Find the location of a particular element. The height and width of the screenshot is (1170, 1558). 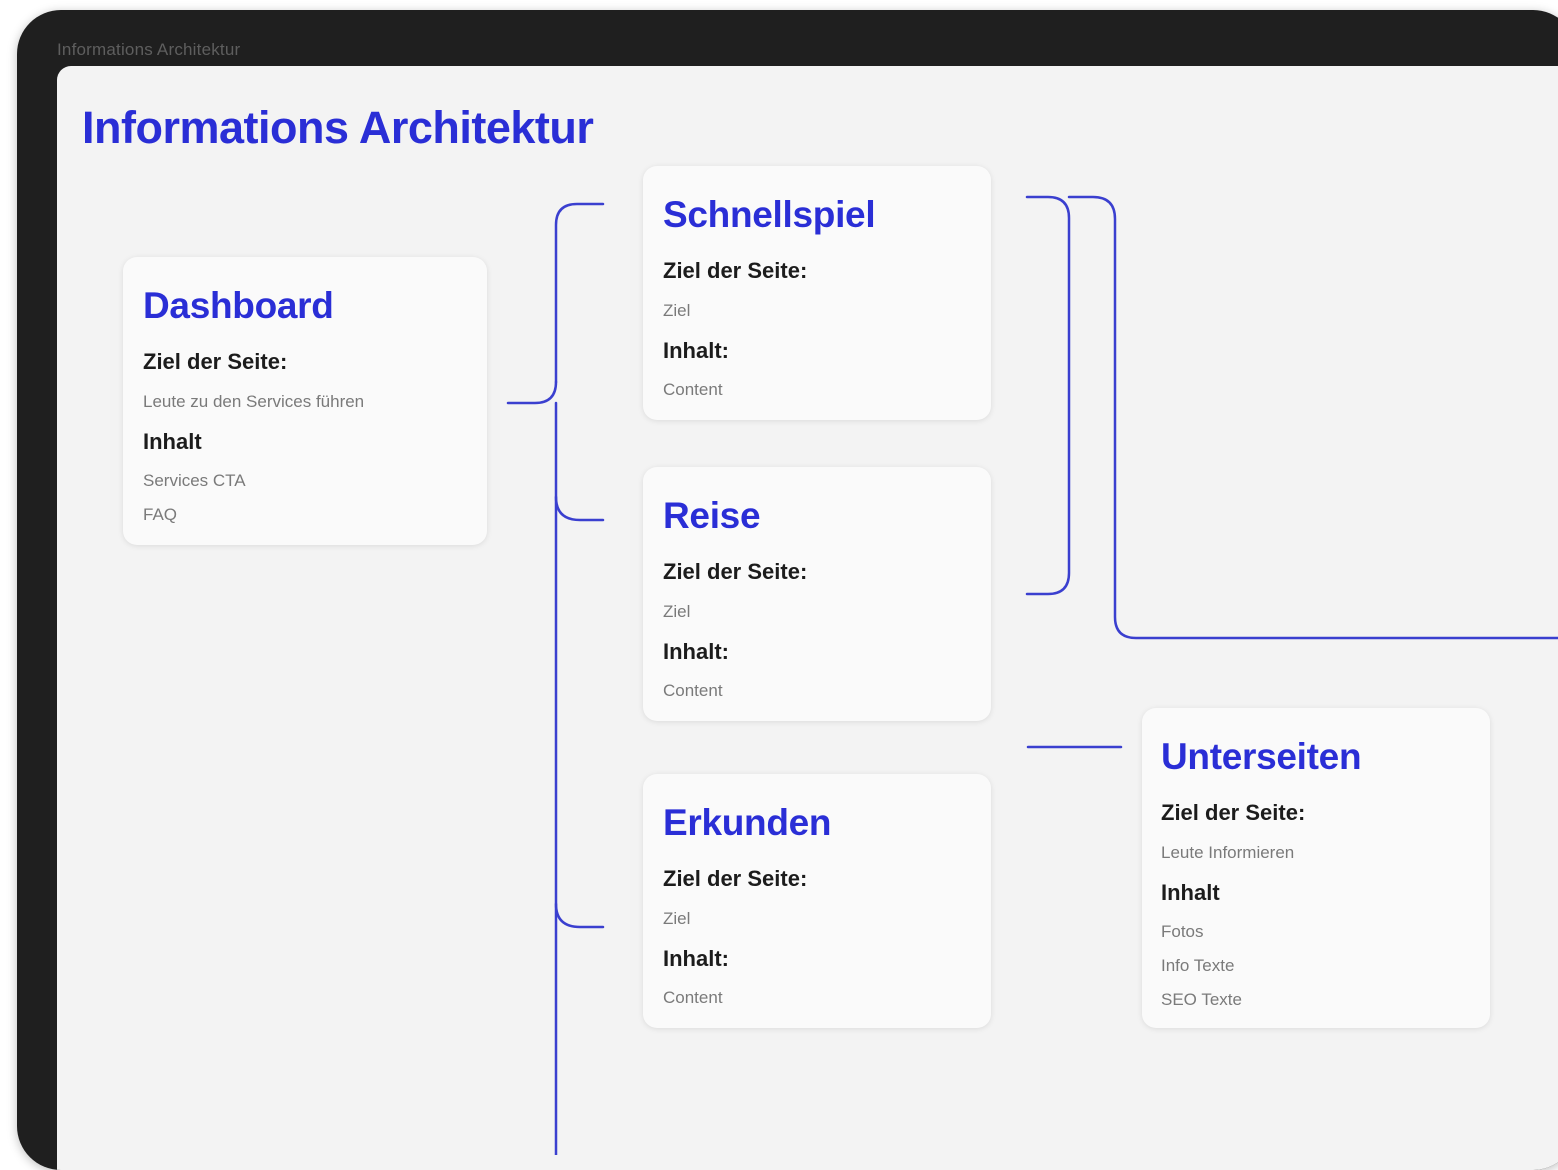

content-item: Info Texte is located at coordinates (1198, 965).